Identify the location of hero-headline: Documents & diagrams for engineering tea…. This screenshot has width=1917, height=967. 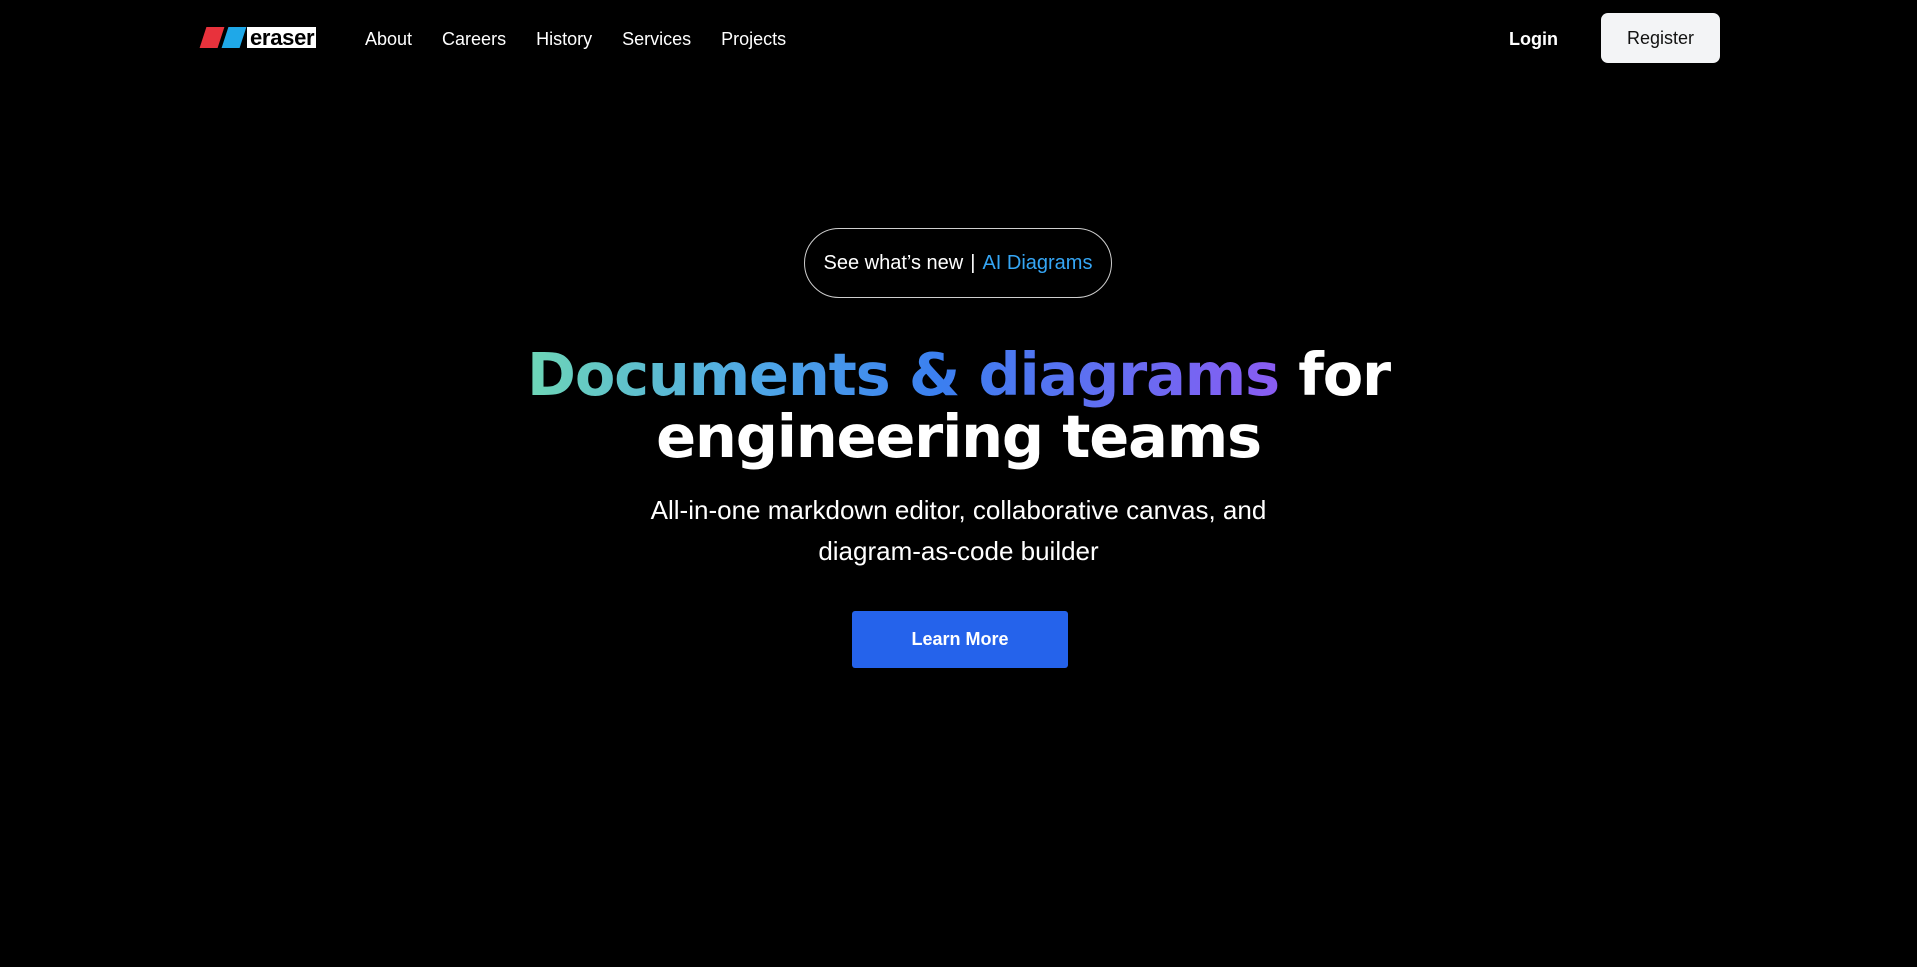
(958, 406).